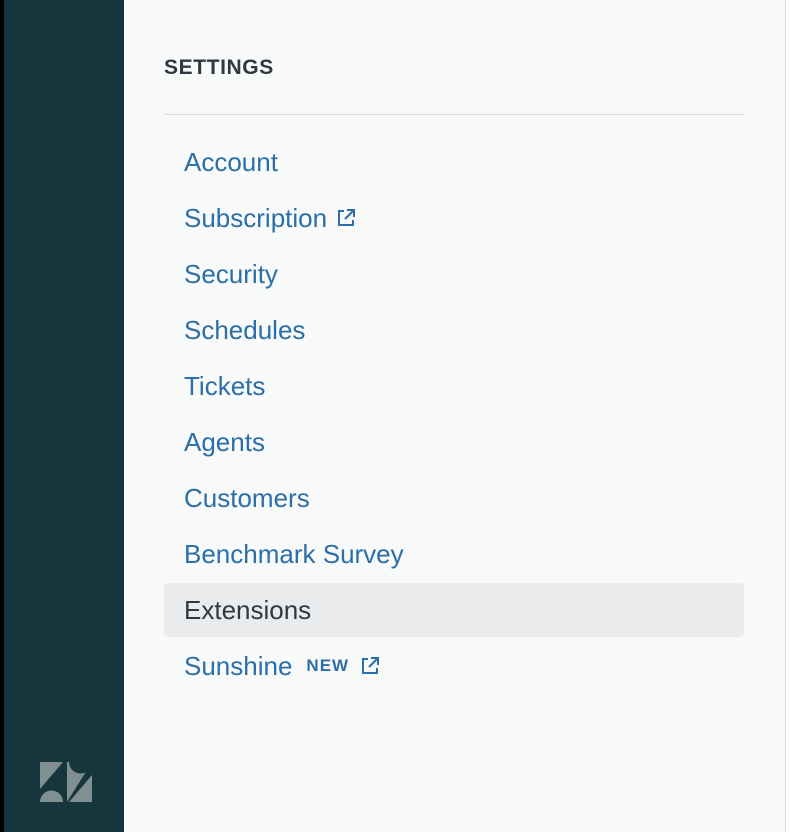 Image resolution: width=790 pixels, height=832 pixels. I want to click on window-edge, so click(787, 416).